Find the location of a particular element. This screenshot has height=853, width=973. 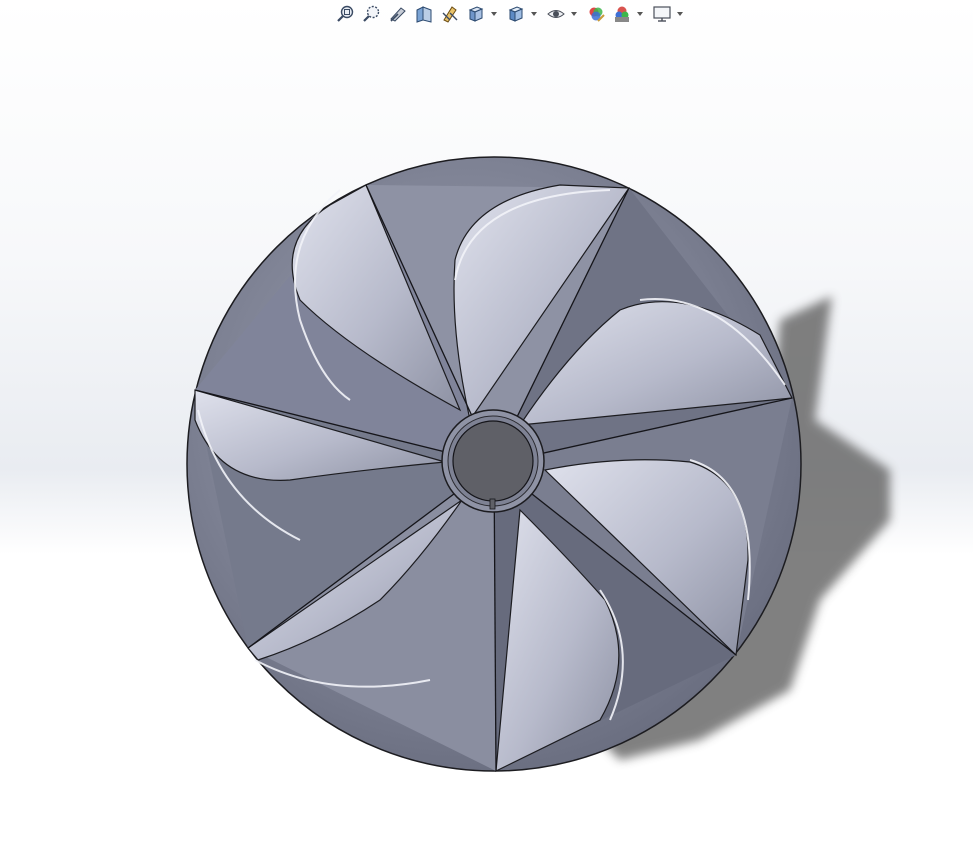

keyway is located at coordinates (492, 504).